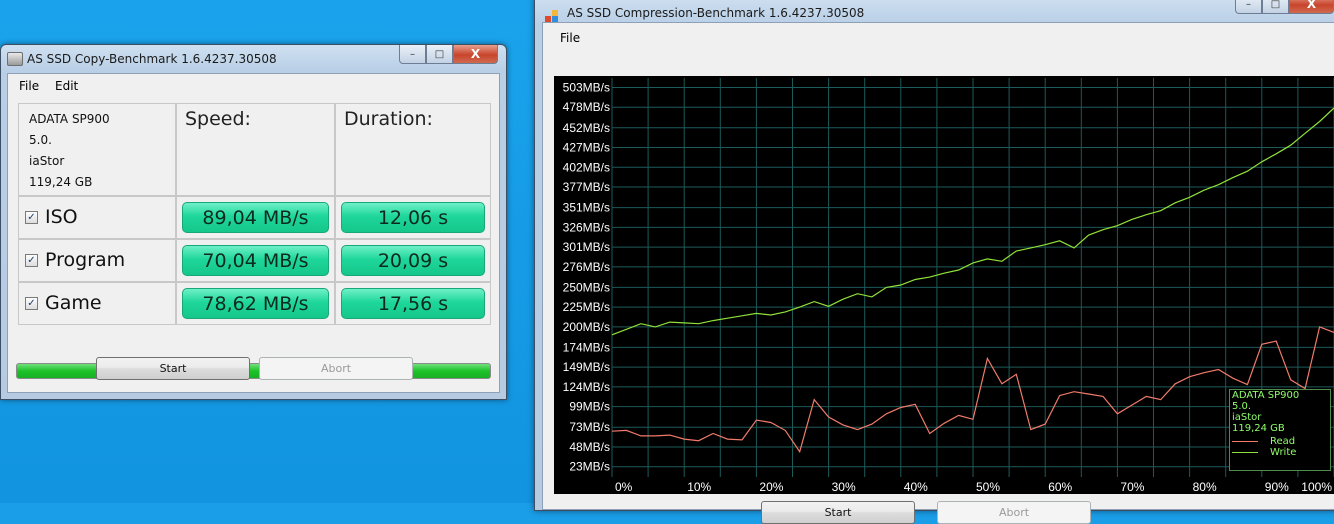 The image size is (1334, 524). Describe the element at coordinates (475, 54) in the screenshot. I see `close-button: X` at that location.